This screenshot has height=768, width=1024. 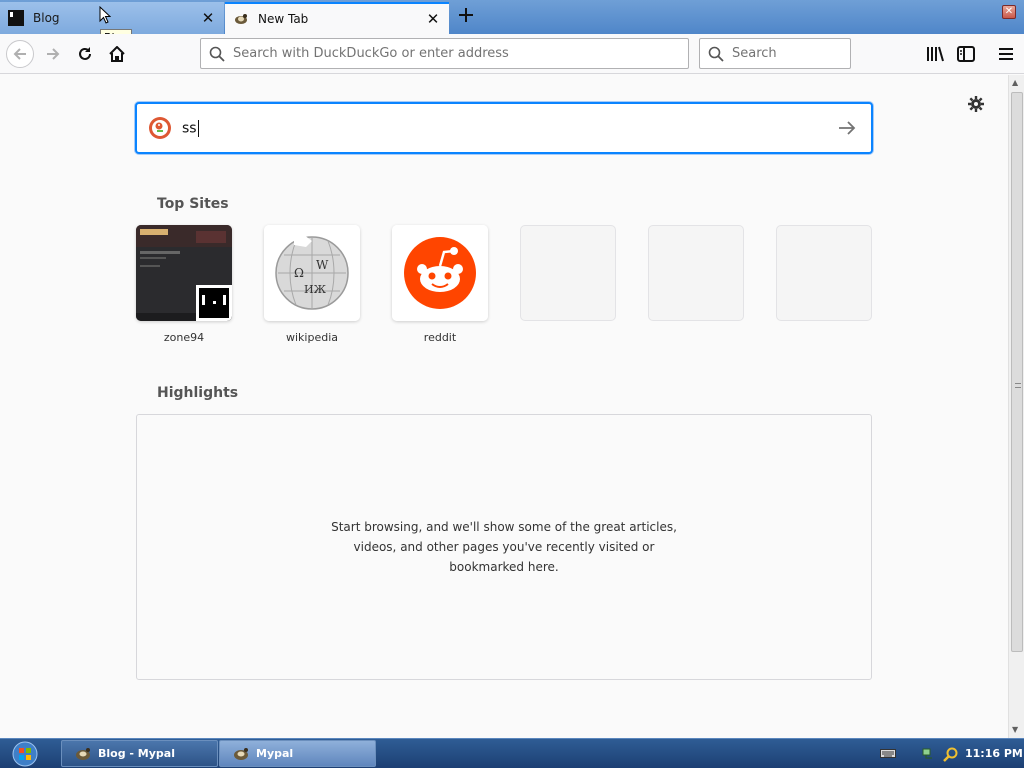 What do you see at coordinates (512, 753) in the screenshot?
I see `taskbar: Blog - Mypal Mypal 11:16 PM` at bounding box center [512, 753].